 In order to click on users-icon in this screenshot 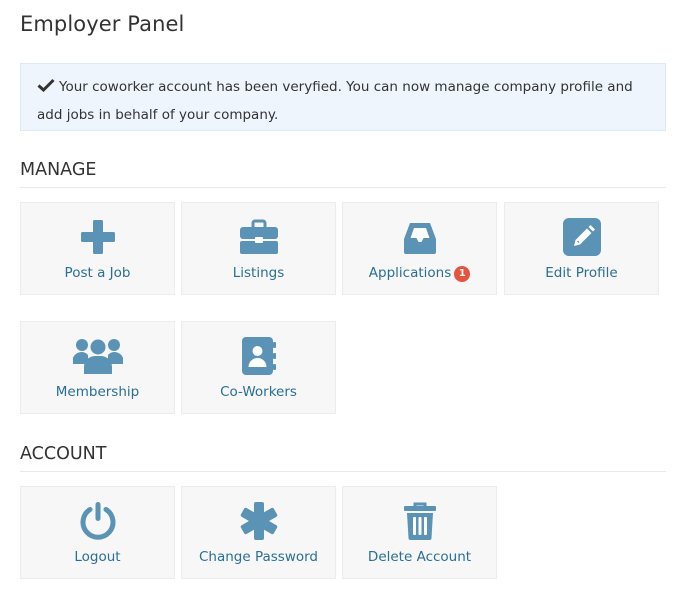, I will do `click(97, 356)`.